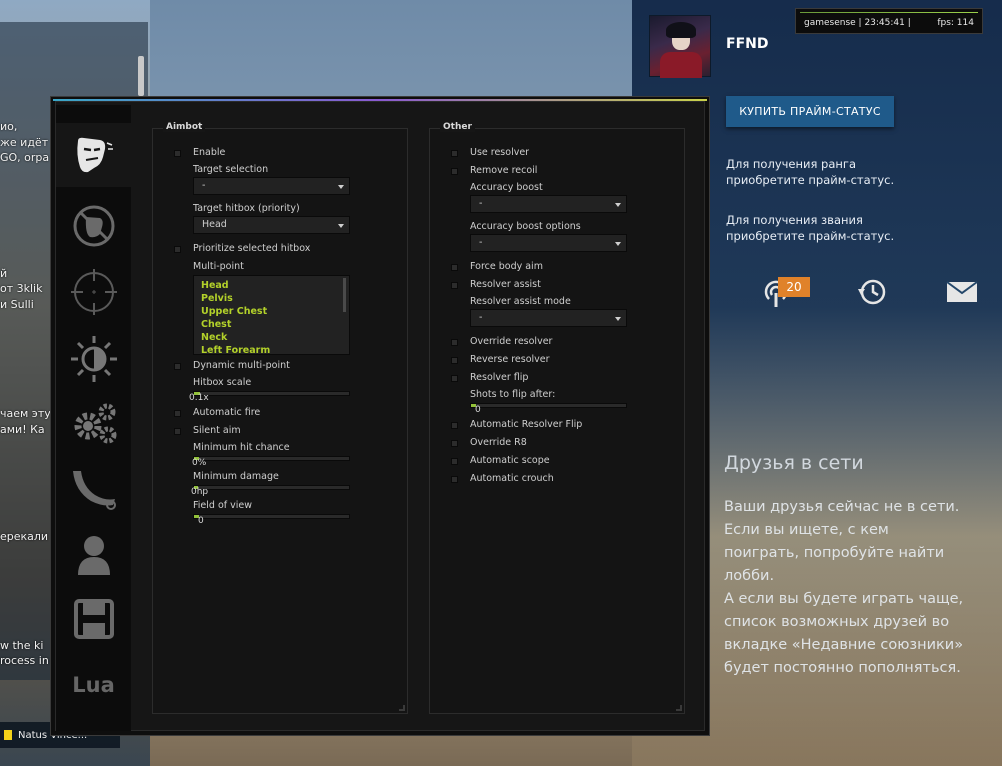 The image size is (1002, 766). Describe the element at coordinates (510, 359) in the screenshot. I see `reverse-resolver-label: Reverse resolver` at that location.